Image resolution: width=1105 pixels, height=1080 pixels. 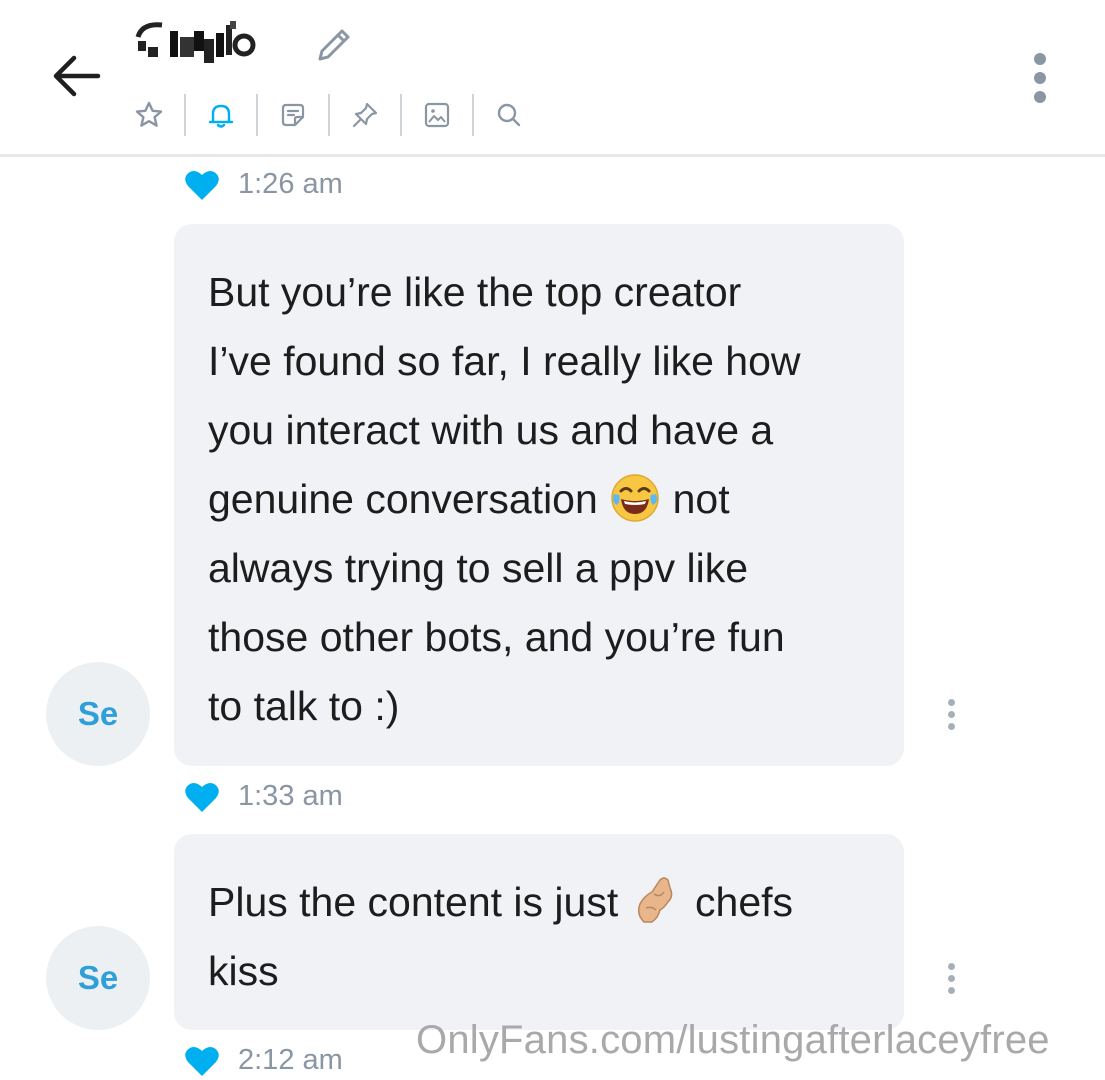 I want to click on pinned-button, so click(x=365, y=115).